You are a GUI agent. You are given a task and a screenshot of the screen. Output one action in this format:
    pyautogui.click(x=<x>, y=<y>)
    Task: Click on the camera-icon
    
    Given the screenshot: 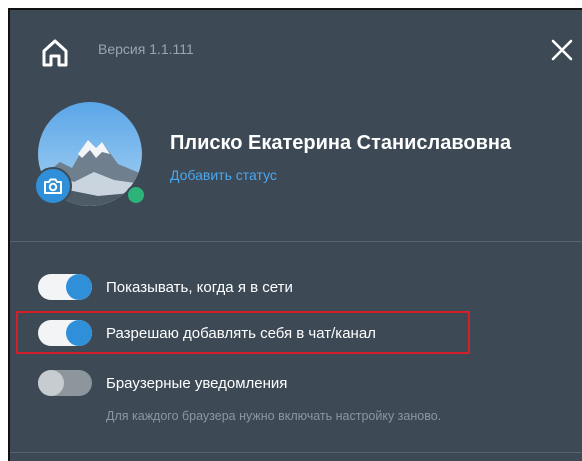 What is the action you would take?
    pyautogui.click(x=53, y=186)
    